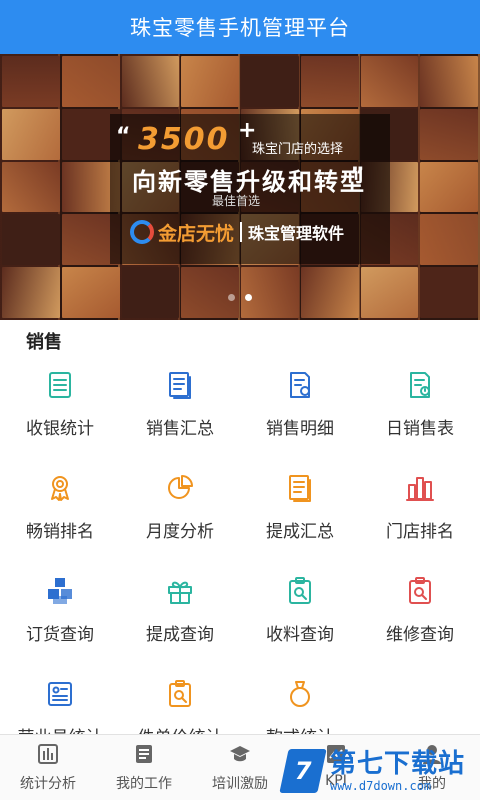 This screenshot has width=480, height=800. What do you see at coordinates (184, 139) in the screenshot?
I see `banner-number: 3500` at bounding box center [184, 139].